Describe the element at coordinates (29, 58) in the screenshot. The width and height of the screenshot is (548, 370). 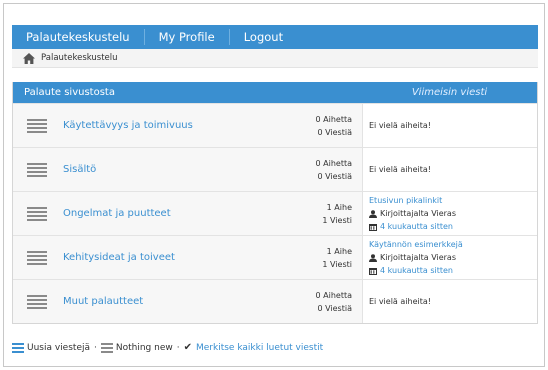
I see `home-icon` at that location.